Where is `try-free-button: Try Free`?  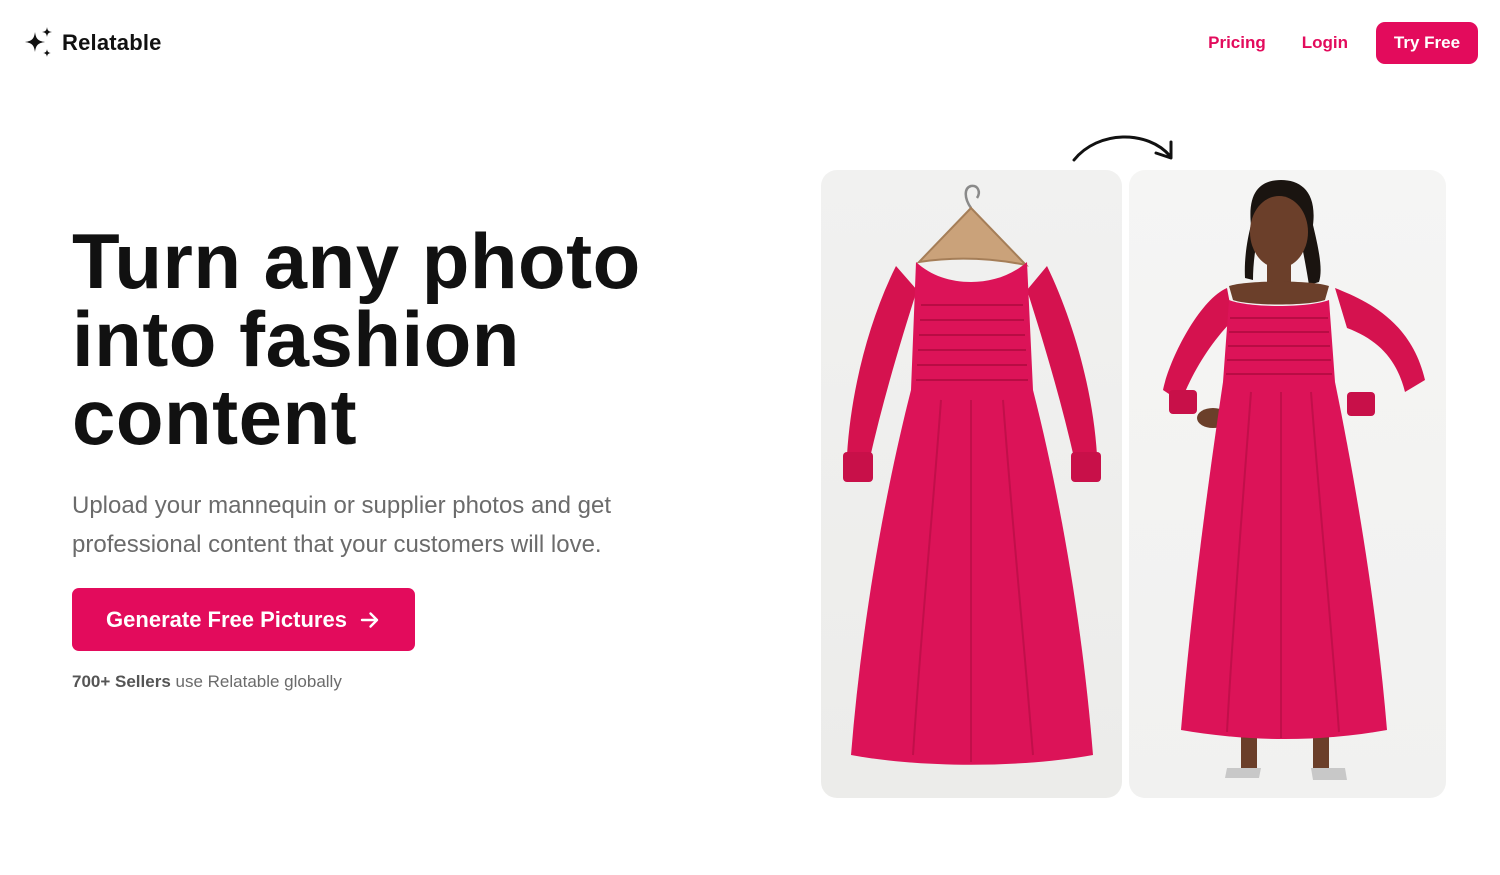
try-free-button: Try Free is located at coordinates (1427, 43).